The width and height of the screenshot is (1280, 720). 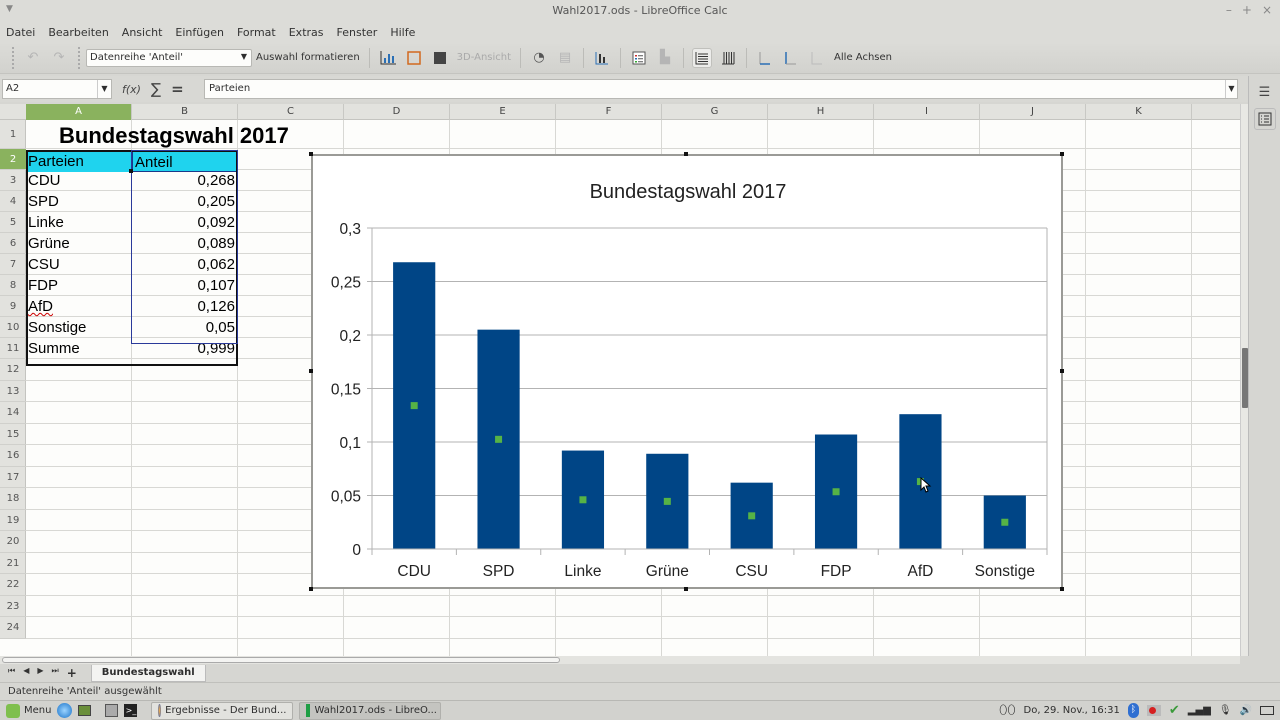 I want to click on volume-icon: 🔊, so click(x=1246, y=710).